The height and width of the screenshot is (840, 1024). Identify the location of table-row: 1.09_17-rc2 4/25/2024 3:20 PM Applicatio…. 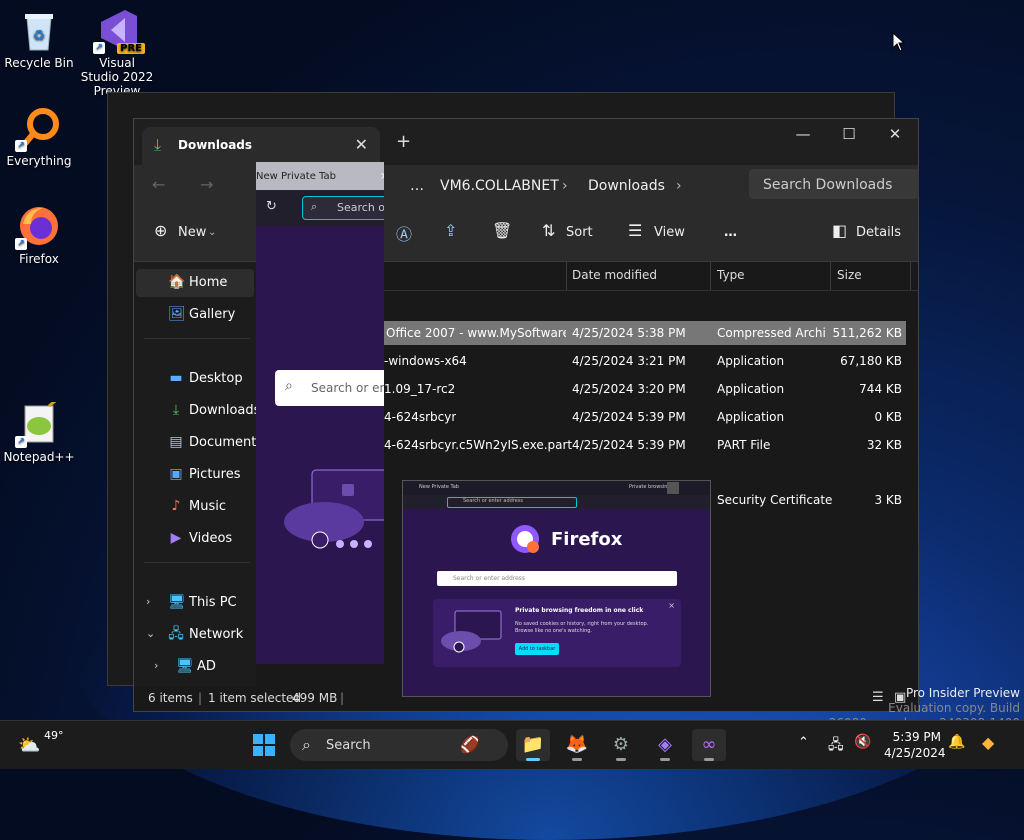
(645, 389).